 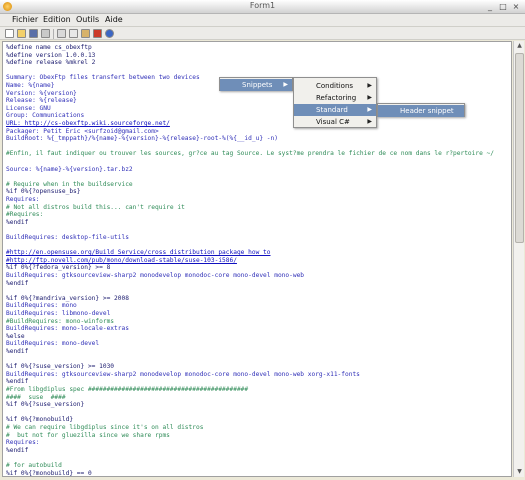 I want to click on minimize-button: _, so click(x=490, y=6).